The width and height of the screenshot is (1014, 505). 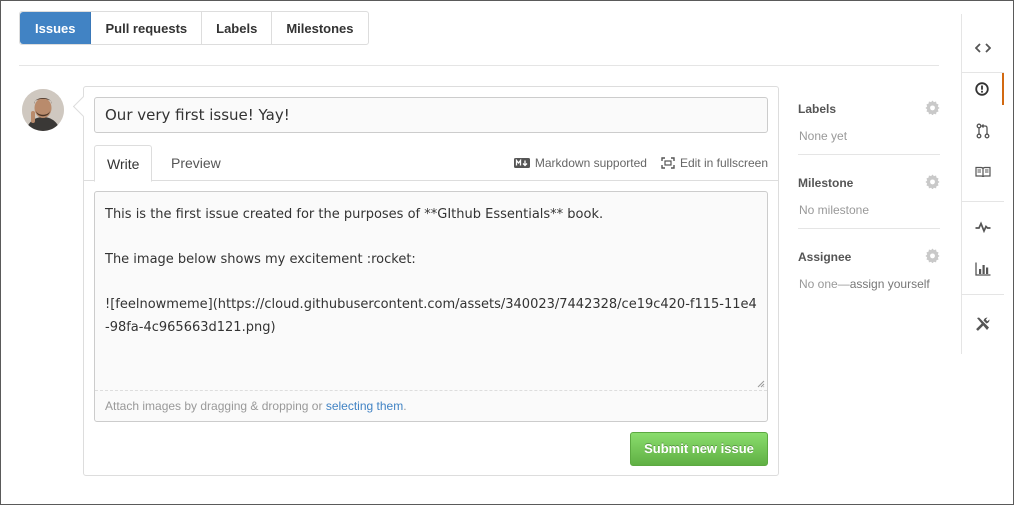 What do you see at coordinates (890, 284) in the screenshot?
I see `assign-yourself-link: assign yourself` at bounding box center [890, 284].